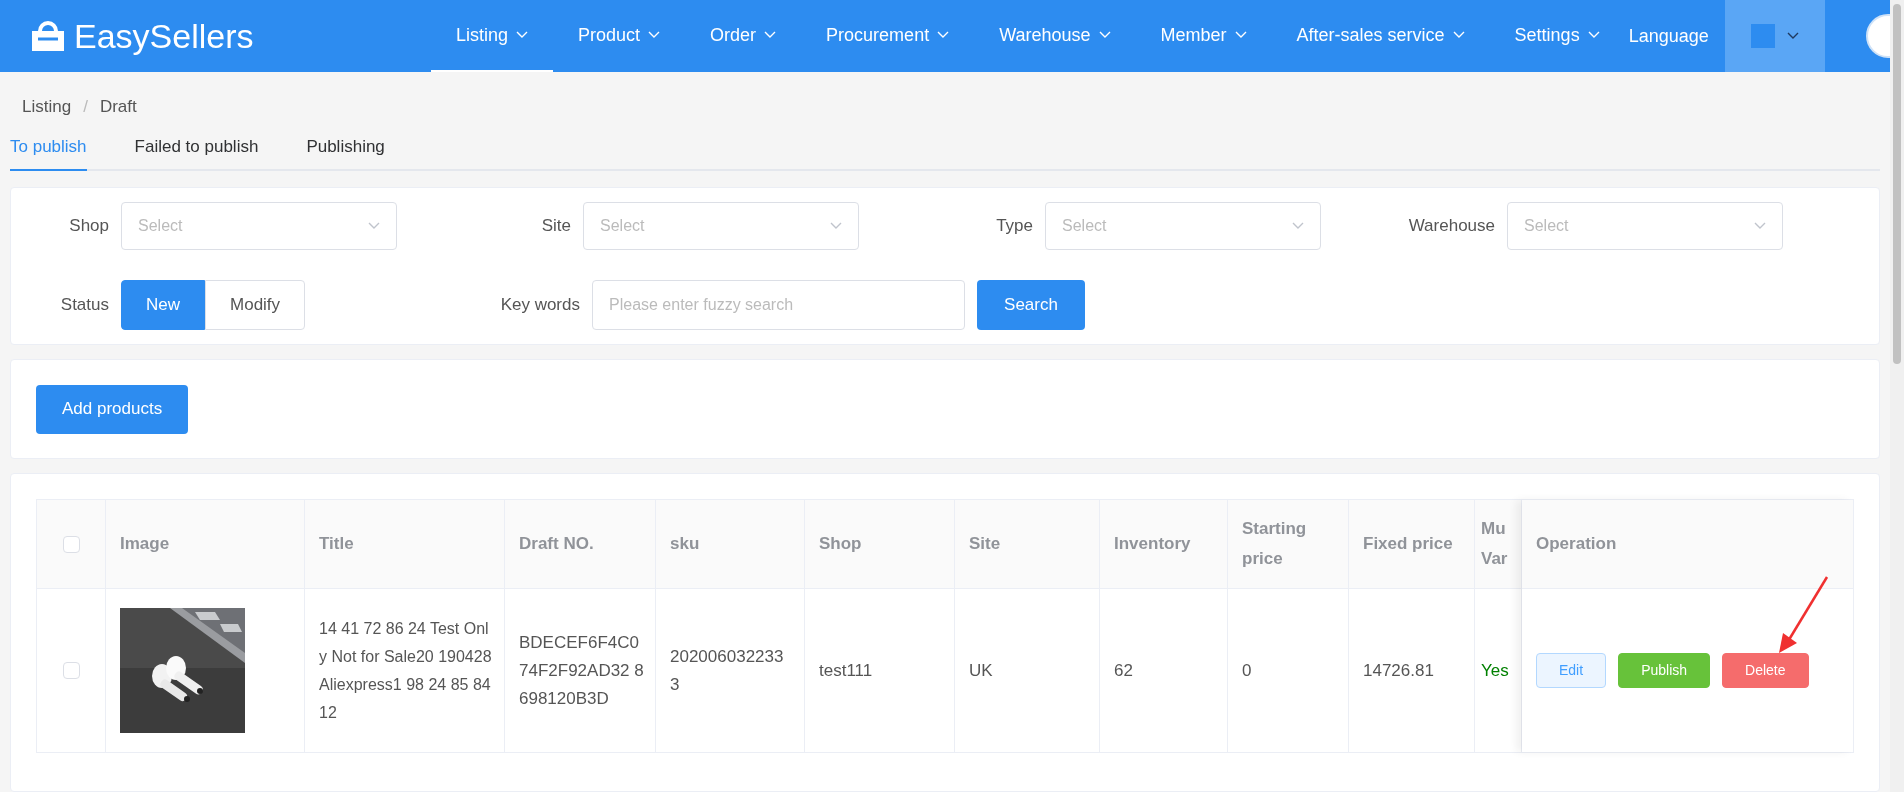  I want to click on search-button: Search, so click(1031, 305).